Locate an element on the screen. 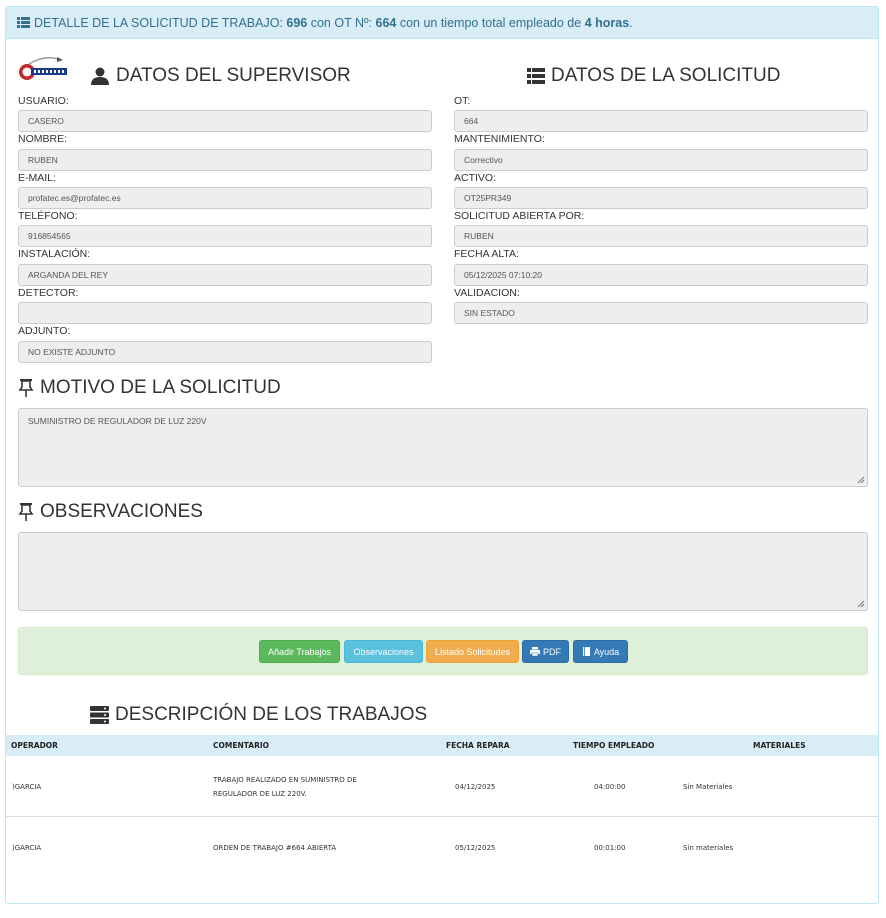  field-activo: OT25PR349 is located at coordinates (661, 198).